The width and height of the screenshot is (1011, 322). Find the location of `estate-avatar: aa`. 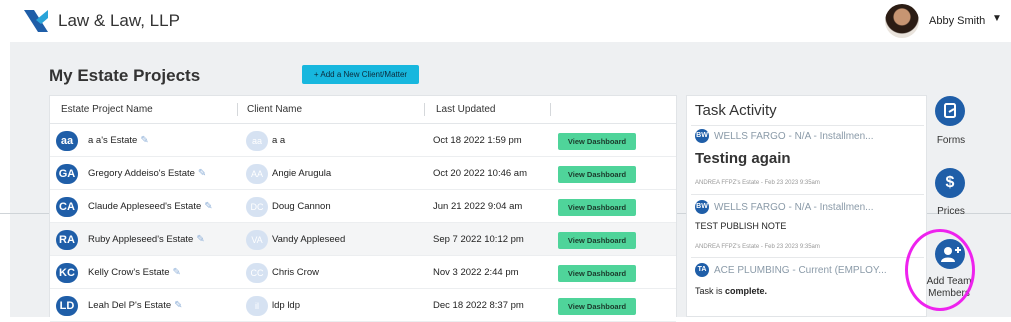

estate-avatar: aa is located at coordinates (67, 141).